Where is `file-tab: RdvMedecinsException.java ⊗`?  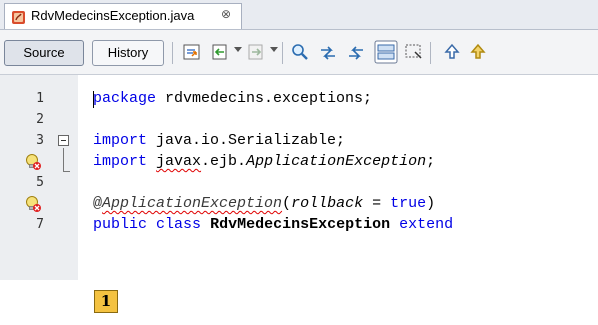 file-tab: RdvMedecinsException.java ⊗ is located at coordinates (123, 16).